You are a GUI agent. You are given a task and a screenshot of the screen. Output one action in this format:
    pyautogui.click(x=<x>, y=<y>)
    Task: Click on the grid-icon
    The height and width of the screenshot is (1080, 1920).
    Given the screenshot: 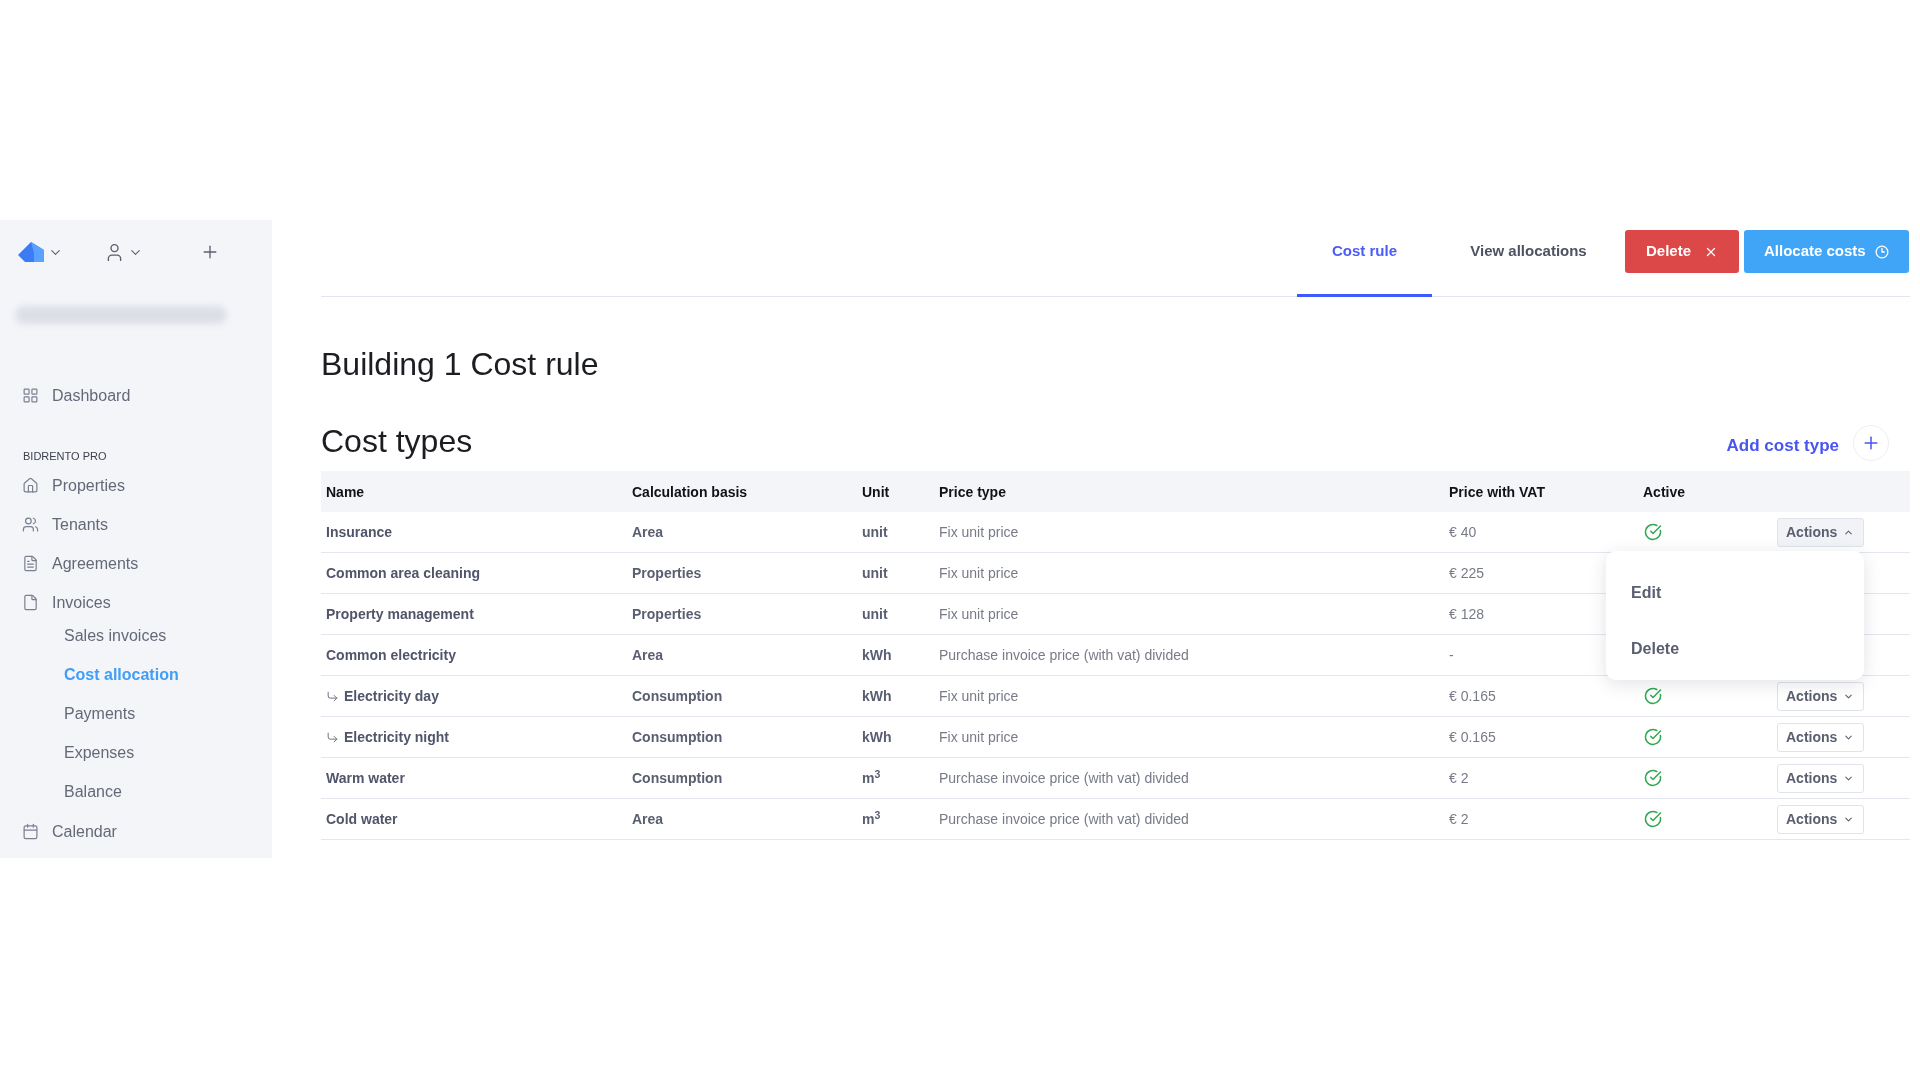 What is the action you would take?
    pyautogui.click(x=30, y=395)
    